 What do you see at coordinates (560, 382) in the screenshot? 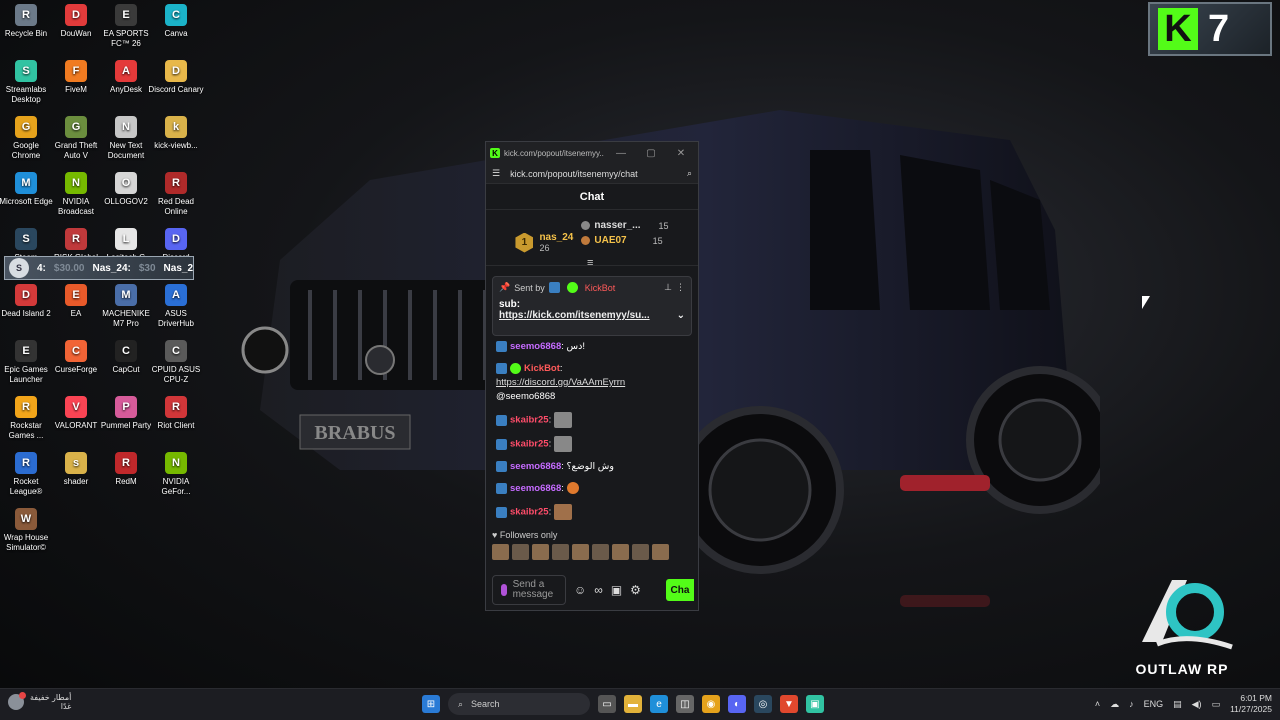
I see `chat-link: https://discord.gg/VaAAmEyrrn` at bounding box center [560, 382].